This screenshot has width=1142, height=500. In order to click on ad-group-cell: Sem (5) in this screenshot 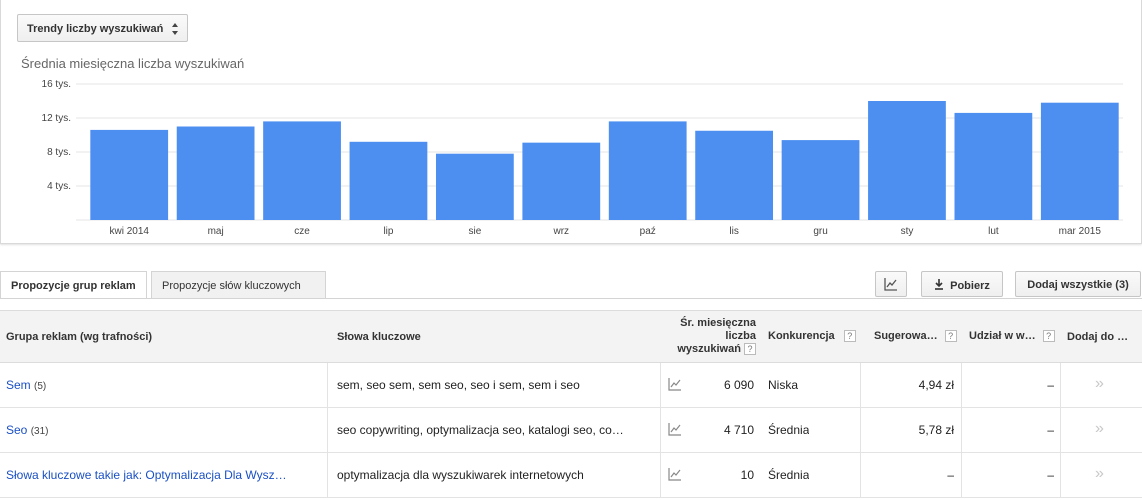, I will do `click(26, 385)`.